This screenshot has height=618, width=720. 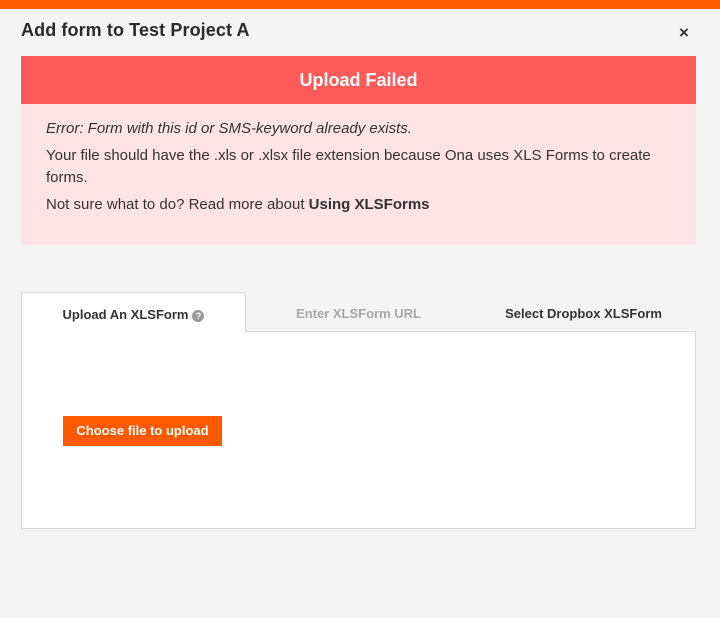 What do you see at coordinates (684, 33) in the screenshot?
I see `close-button: ×` at bounding box center [684, 33].